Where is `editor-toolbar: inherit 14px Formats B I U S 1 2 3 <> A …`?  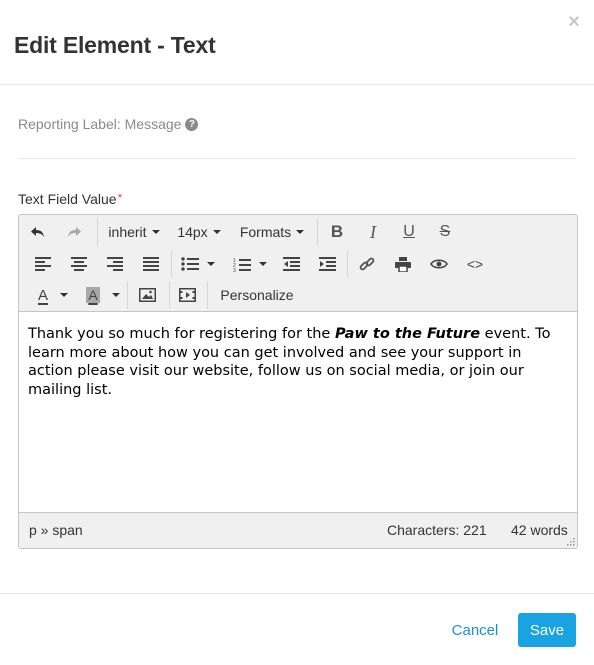
editor-toolbar: inherit 14px Formats B I U S 1 2 3 <> A … is located at coordinates (298, 263).